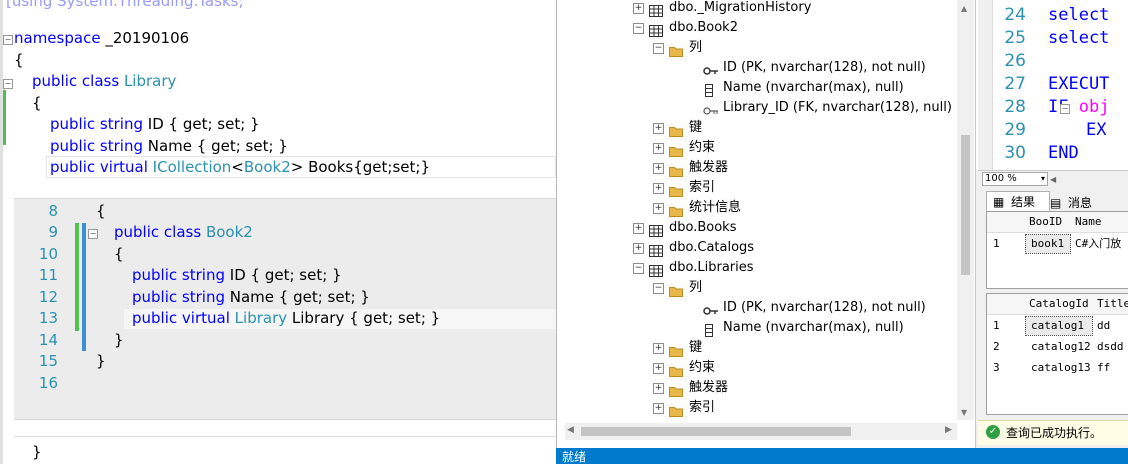 This screenshot has height=466, width=1128. I want to click on scroll-up-icon: ▲, so click(964, 8).